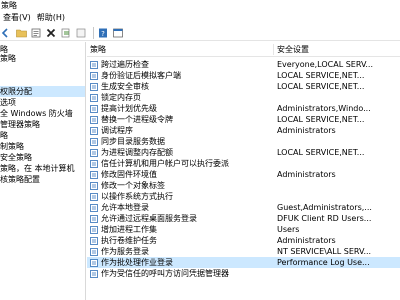  Describe the element at coordinates (398, 178) in the screenshot. I see `vertical-scrollbar` at that location.